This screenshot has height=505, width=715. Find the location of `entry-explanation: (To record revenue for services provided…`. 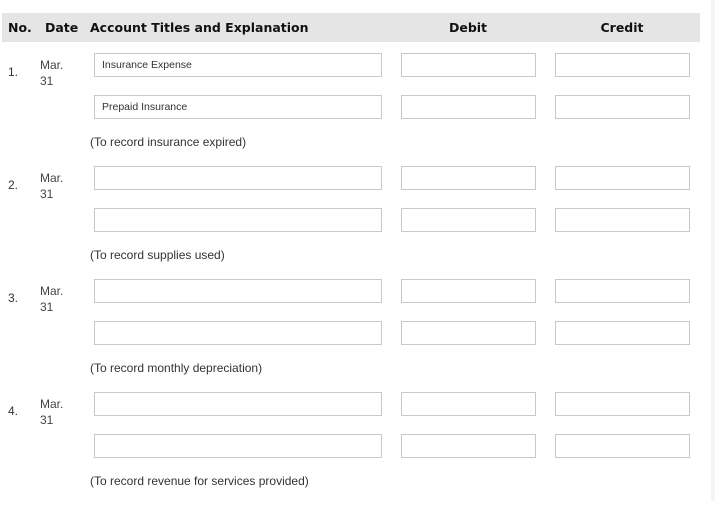

entry-explanation: (To record revenue for services provided… is located at coordinates (199, 481).